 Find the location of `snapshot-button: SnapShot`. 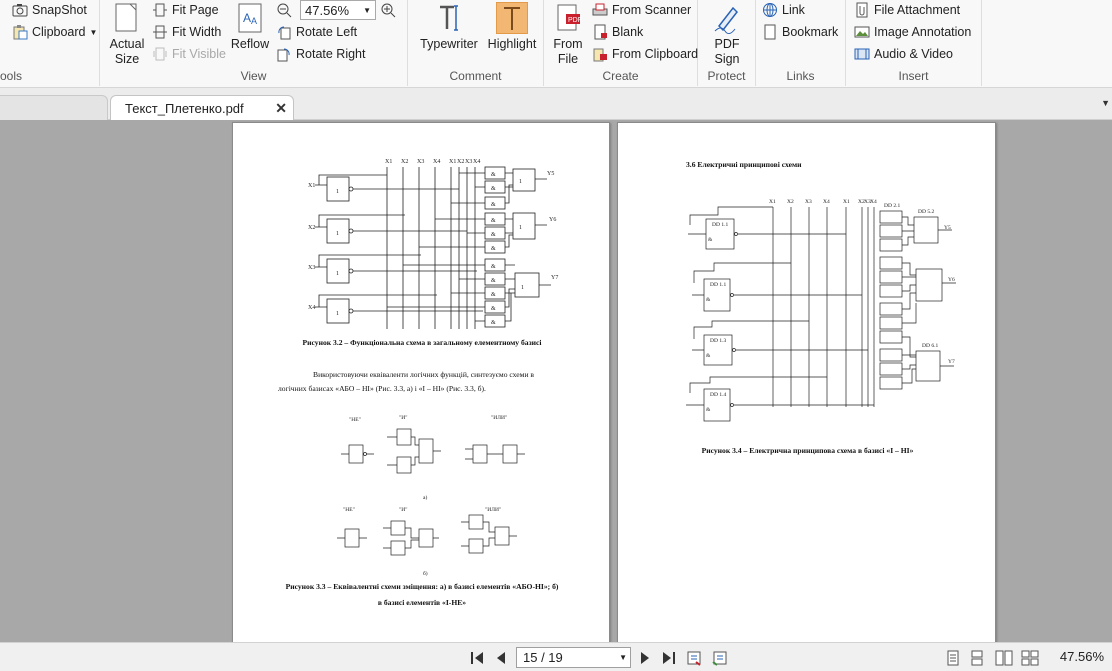

snapshot-button: SnapShot is located at coordinates (49, 10).